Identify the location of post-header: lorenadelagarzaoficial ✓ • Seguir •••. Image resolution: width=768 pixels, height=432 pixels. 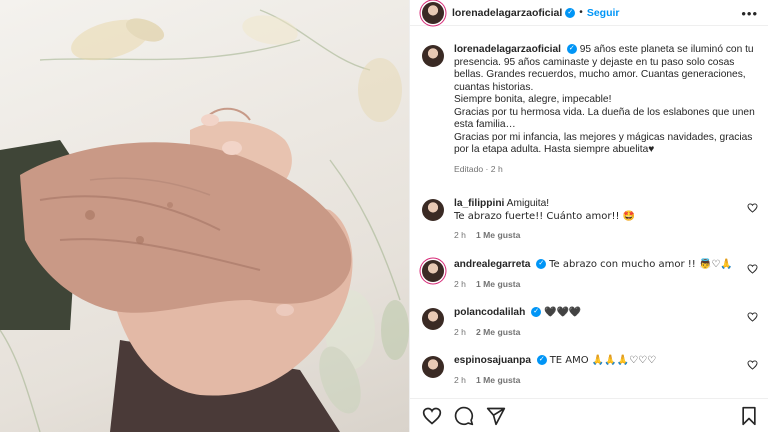
(589, 13).